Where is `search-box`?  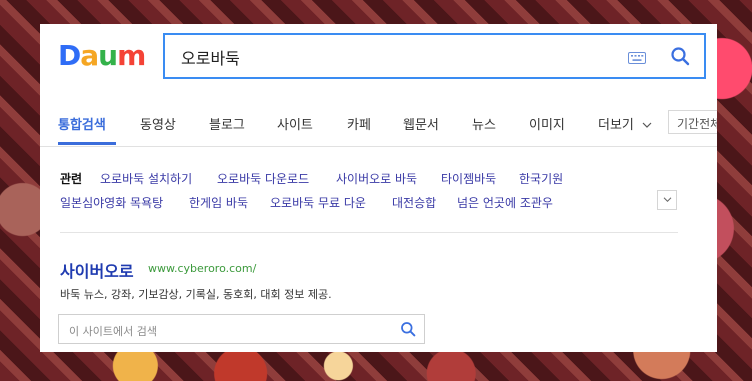
search-box is located at coordinates (434, 56).